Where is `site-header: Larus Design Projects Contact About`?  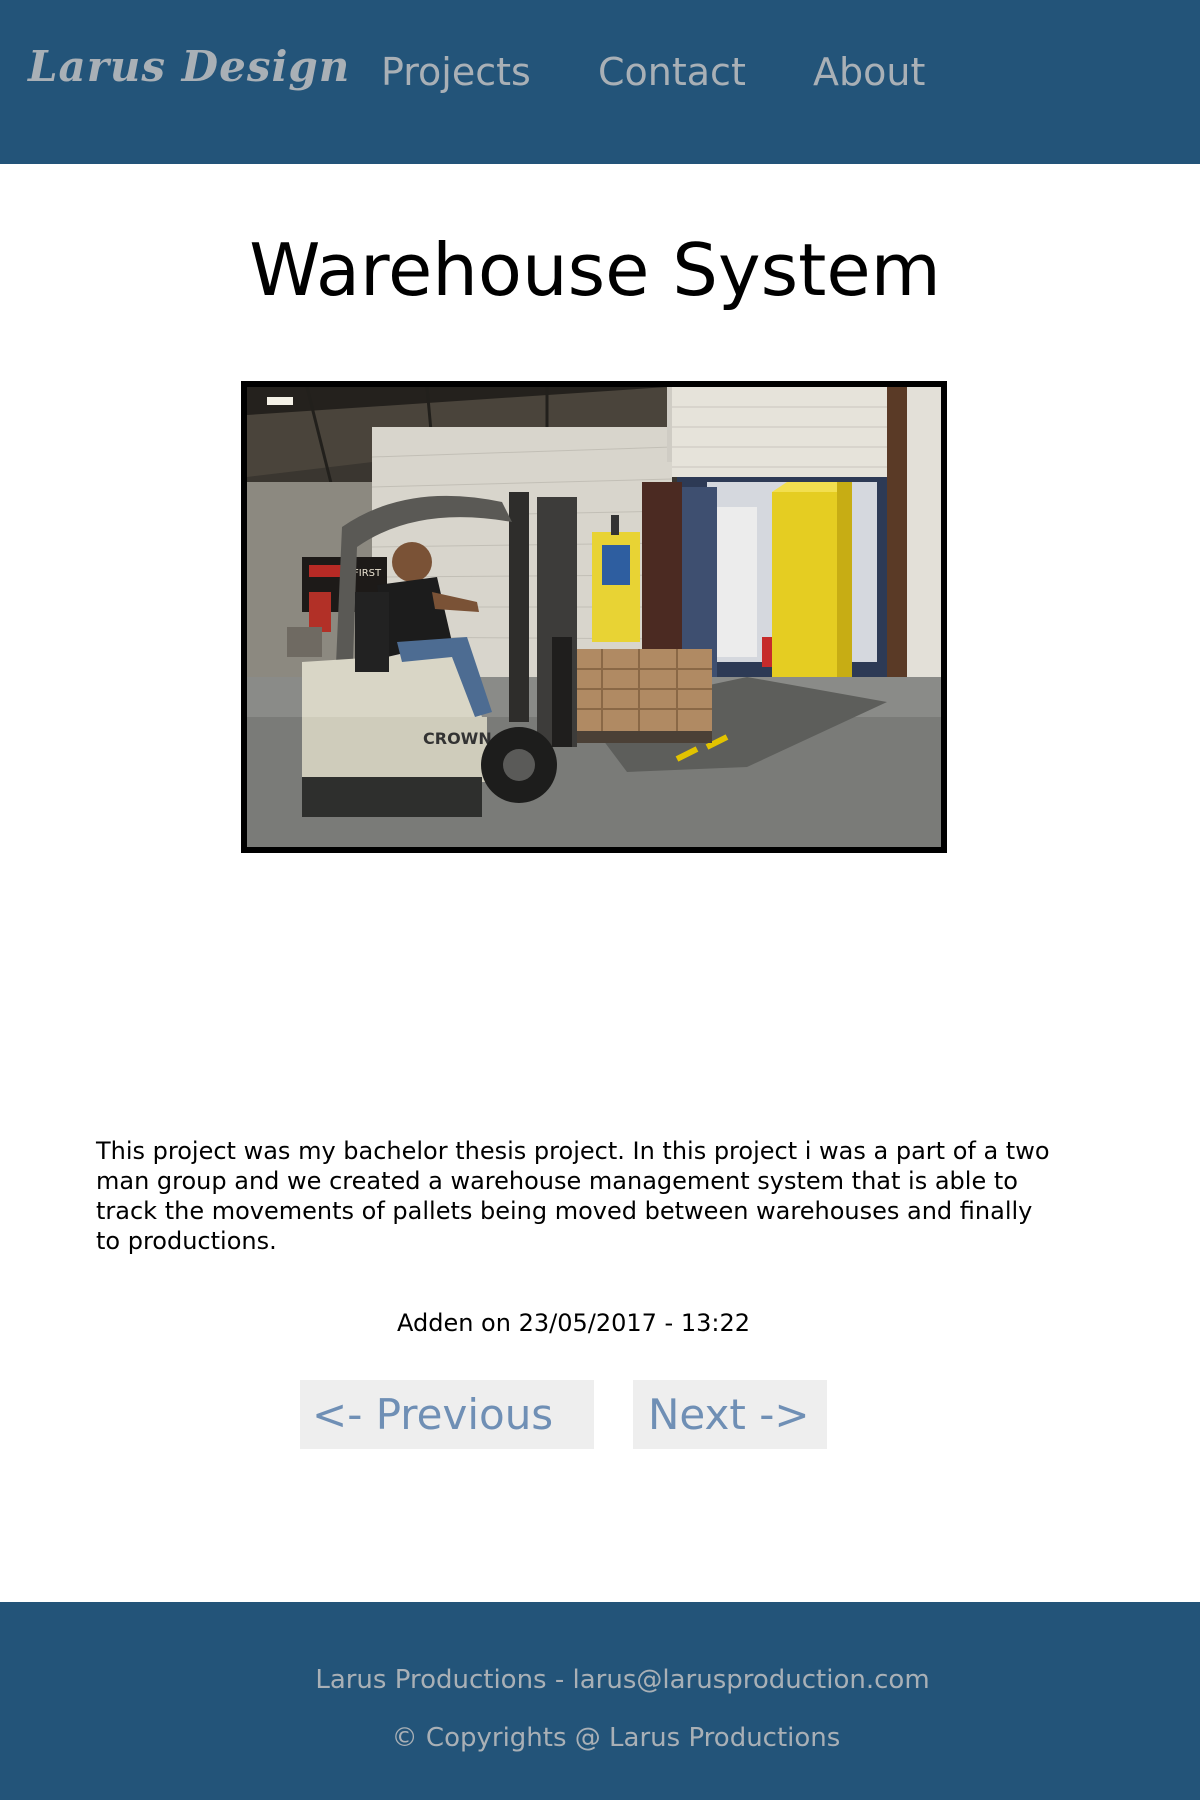
site-header: Larus Design Projects Contact About is located at coordinates (600, 82).